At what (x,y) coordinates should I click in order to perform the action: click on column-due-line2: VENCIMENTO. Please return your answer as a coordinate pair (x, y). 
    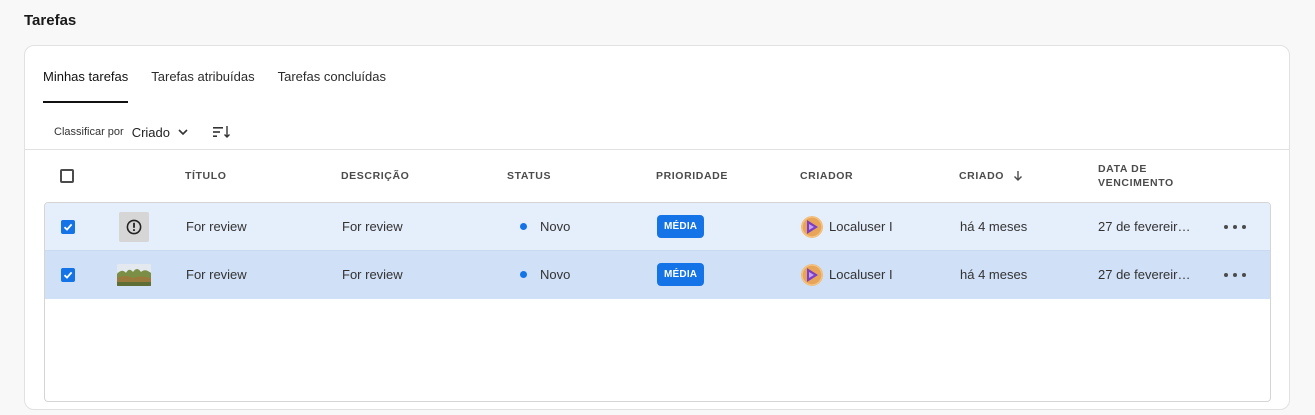
    Looking at the image, I should click on (1136, 183).